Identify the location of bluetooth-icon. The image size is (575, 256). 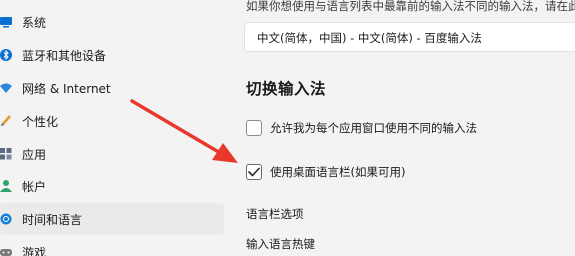
(6, 55).